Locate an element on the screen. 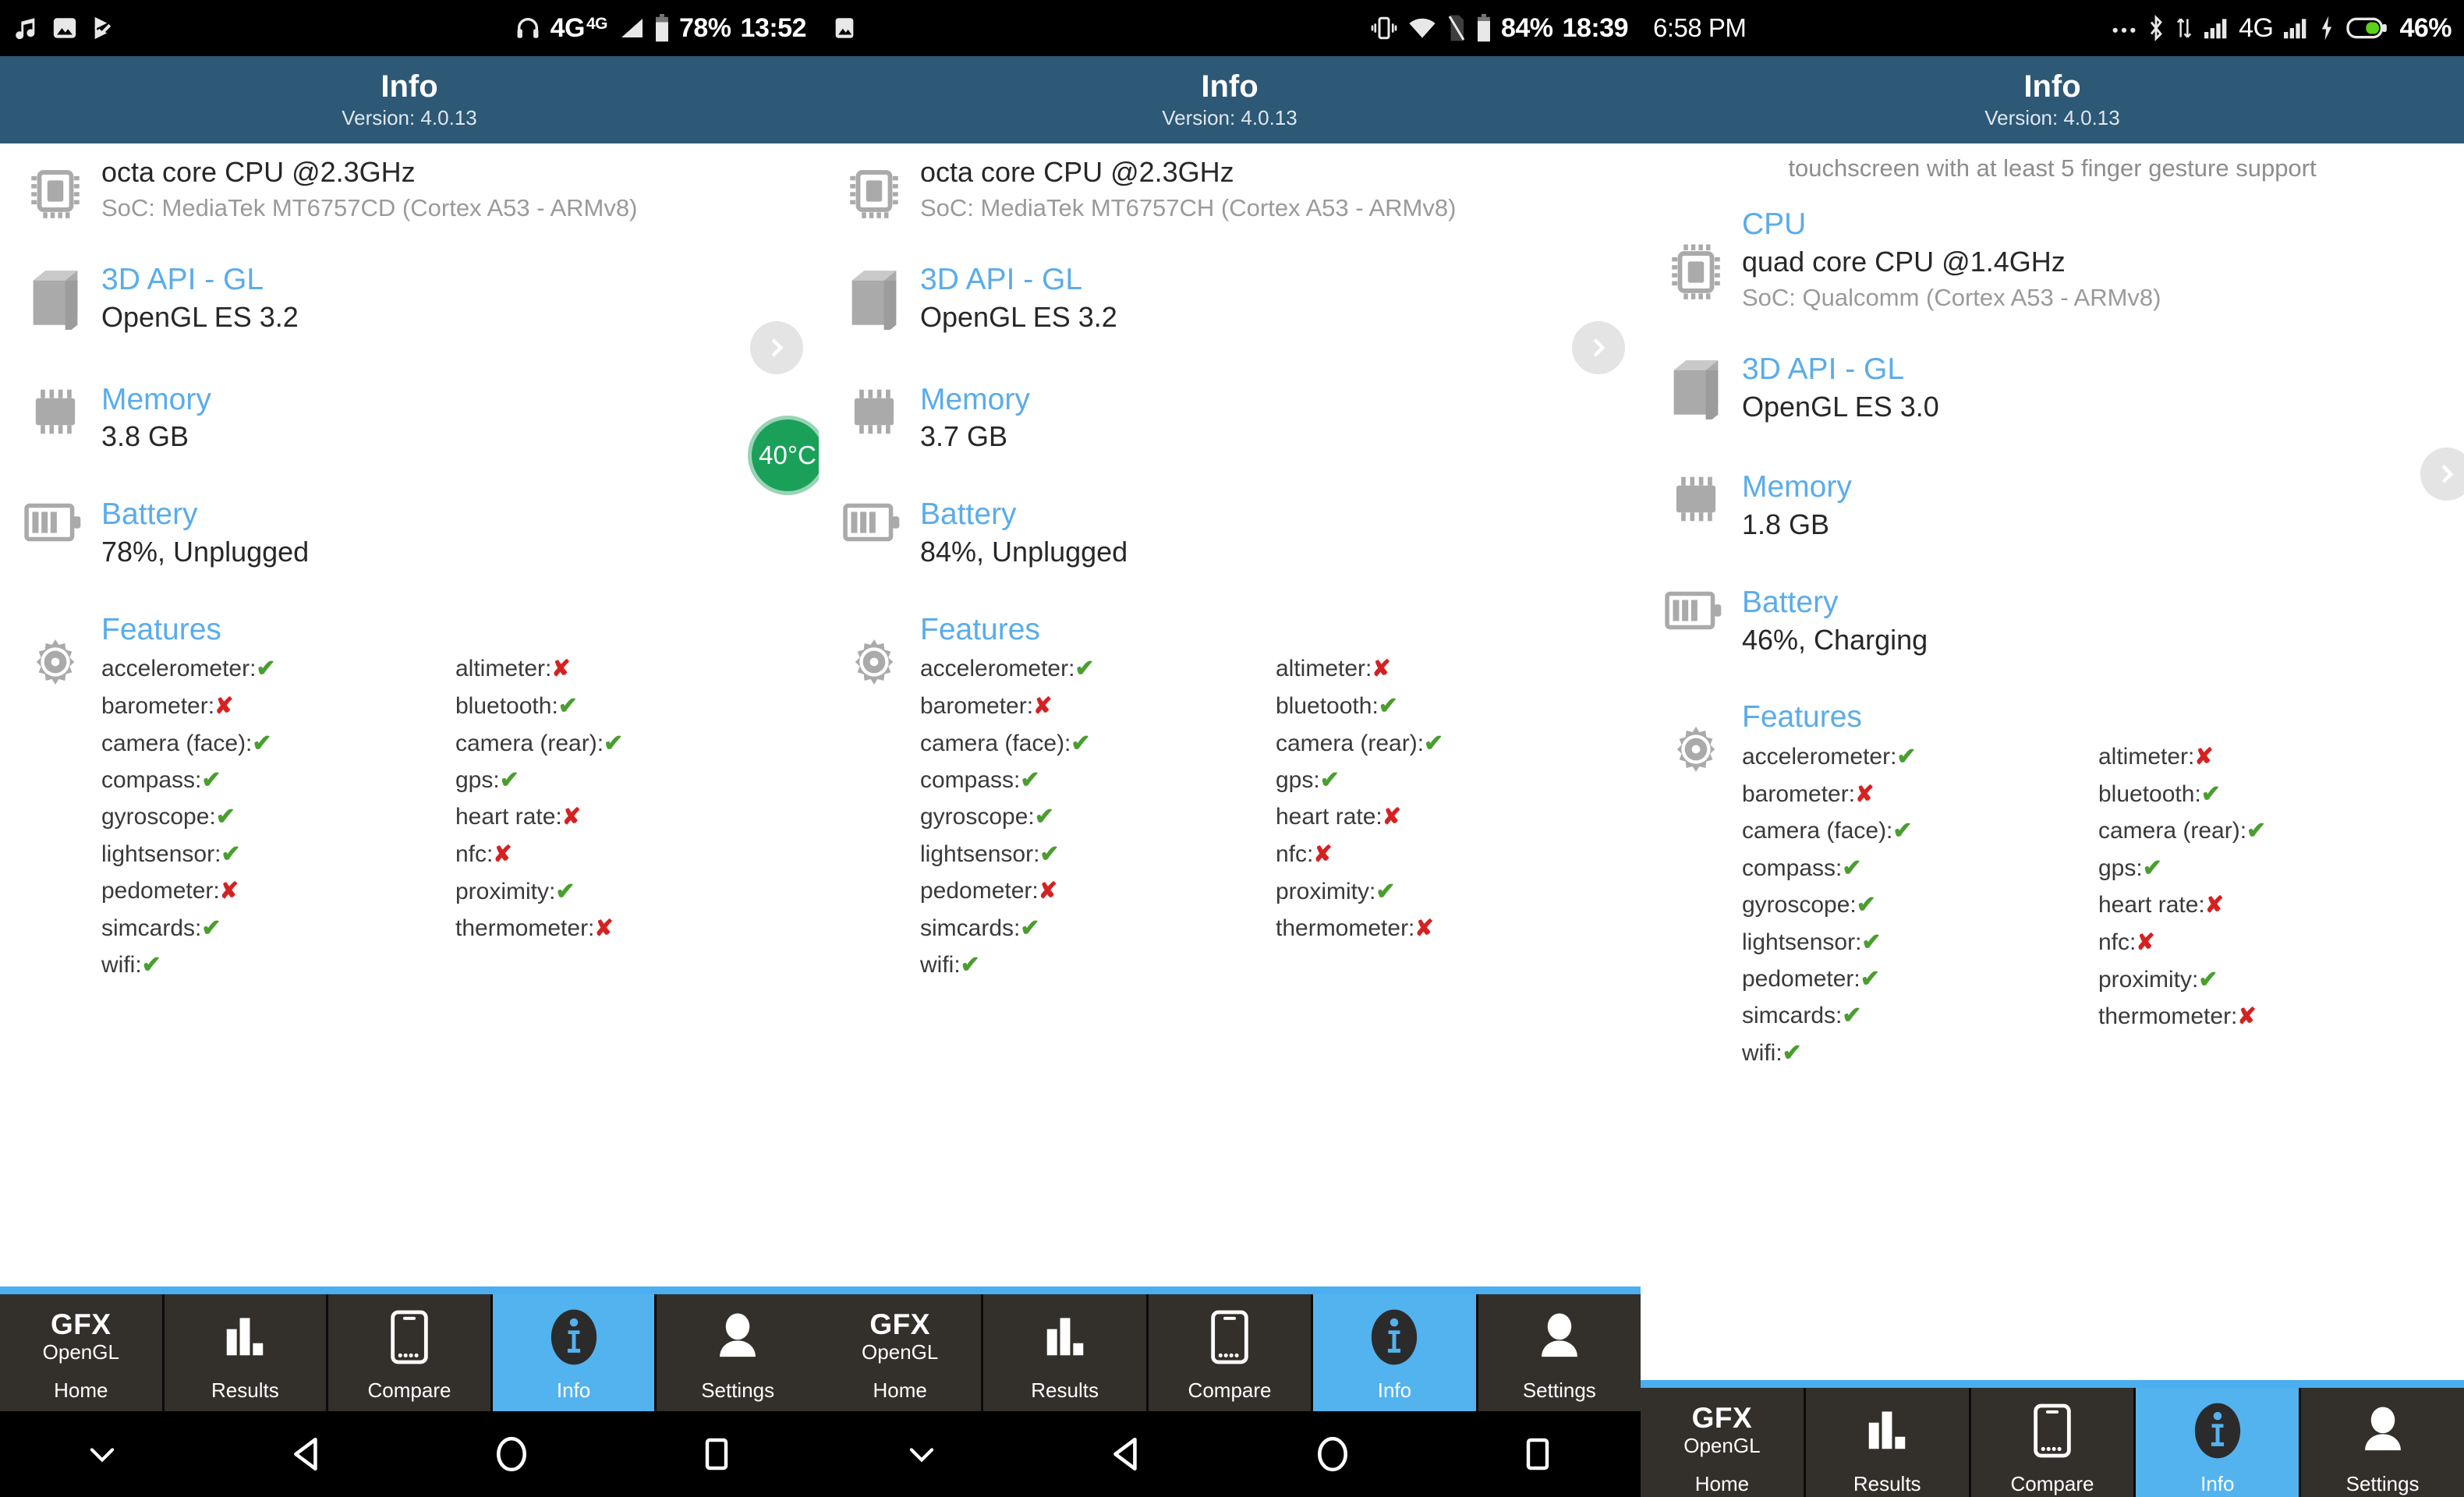 This screenshot has width=2464, height=1497. temperature-value-1: 40°C is located at coordinates (788, 455).